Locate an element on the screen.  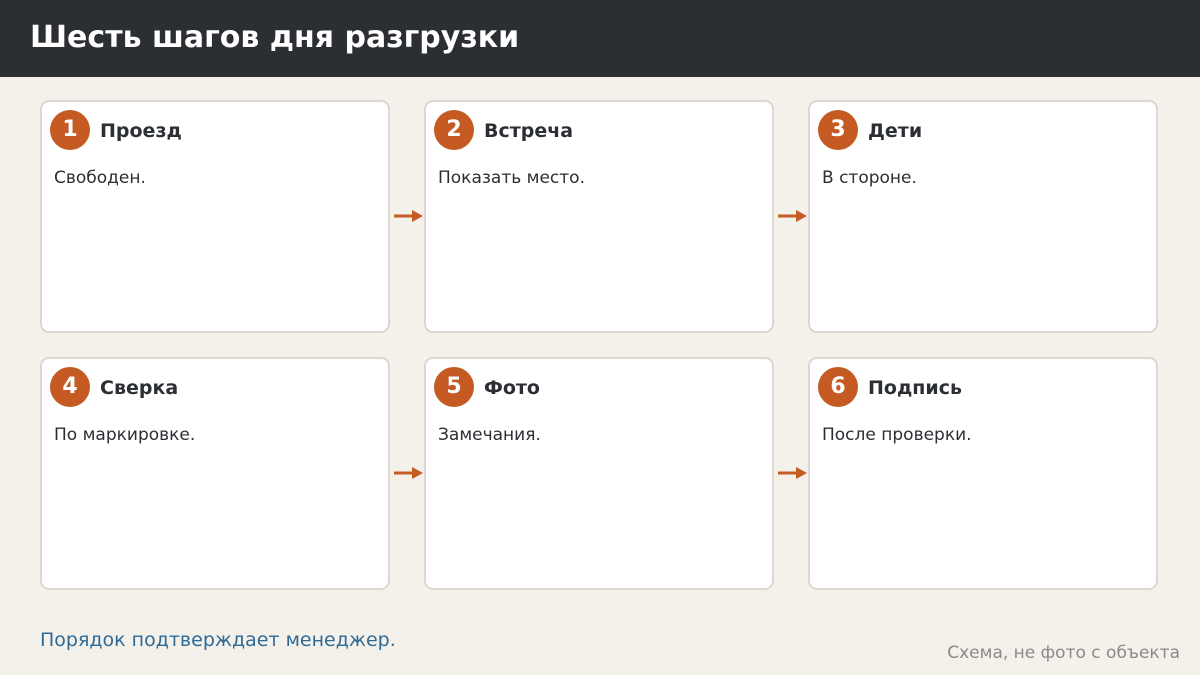
step-description: Показать место. is located at coordinates (511, 178).